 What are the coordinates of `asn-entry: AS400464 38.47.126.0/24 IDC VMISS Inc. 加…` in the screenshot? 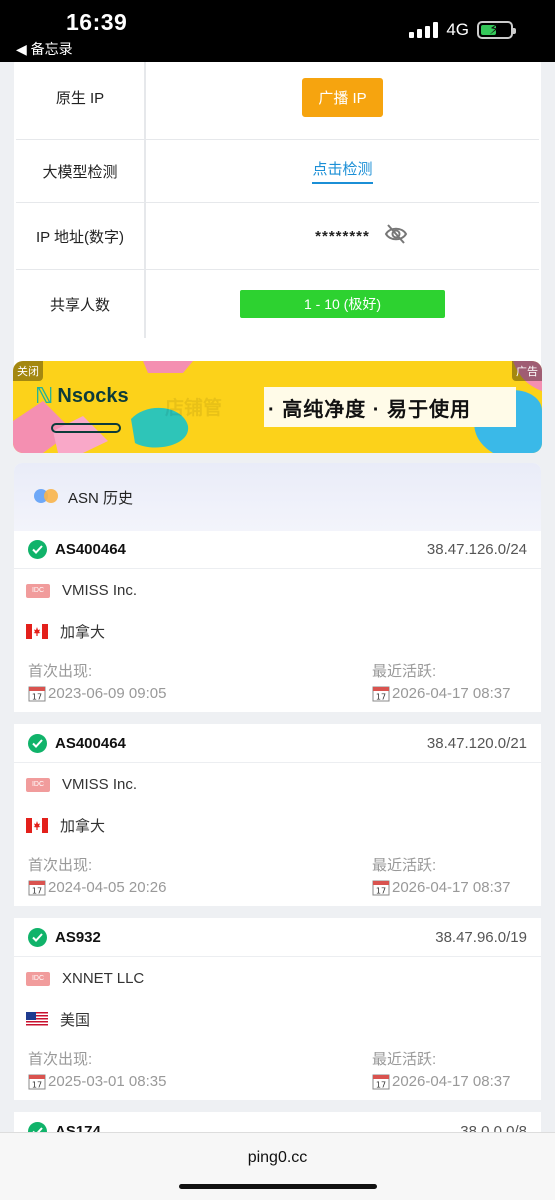 It's located at (277, 623).